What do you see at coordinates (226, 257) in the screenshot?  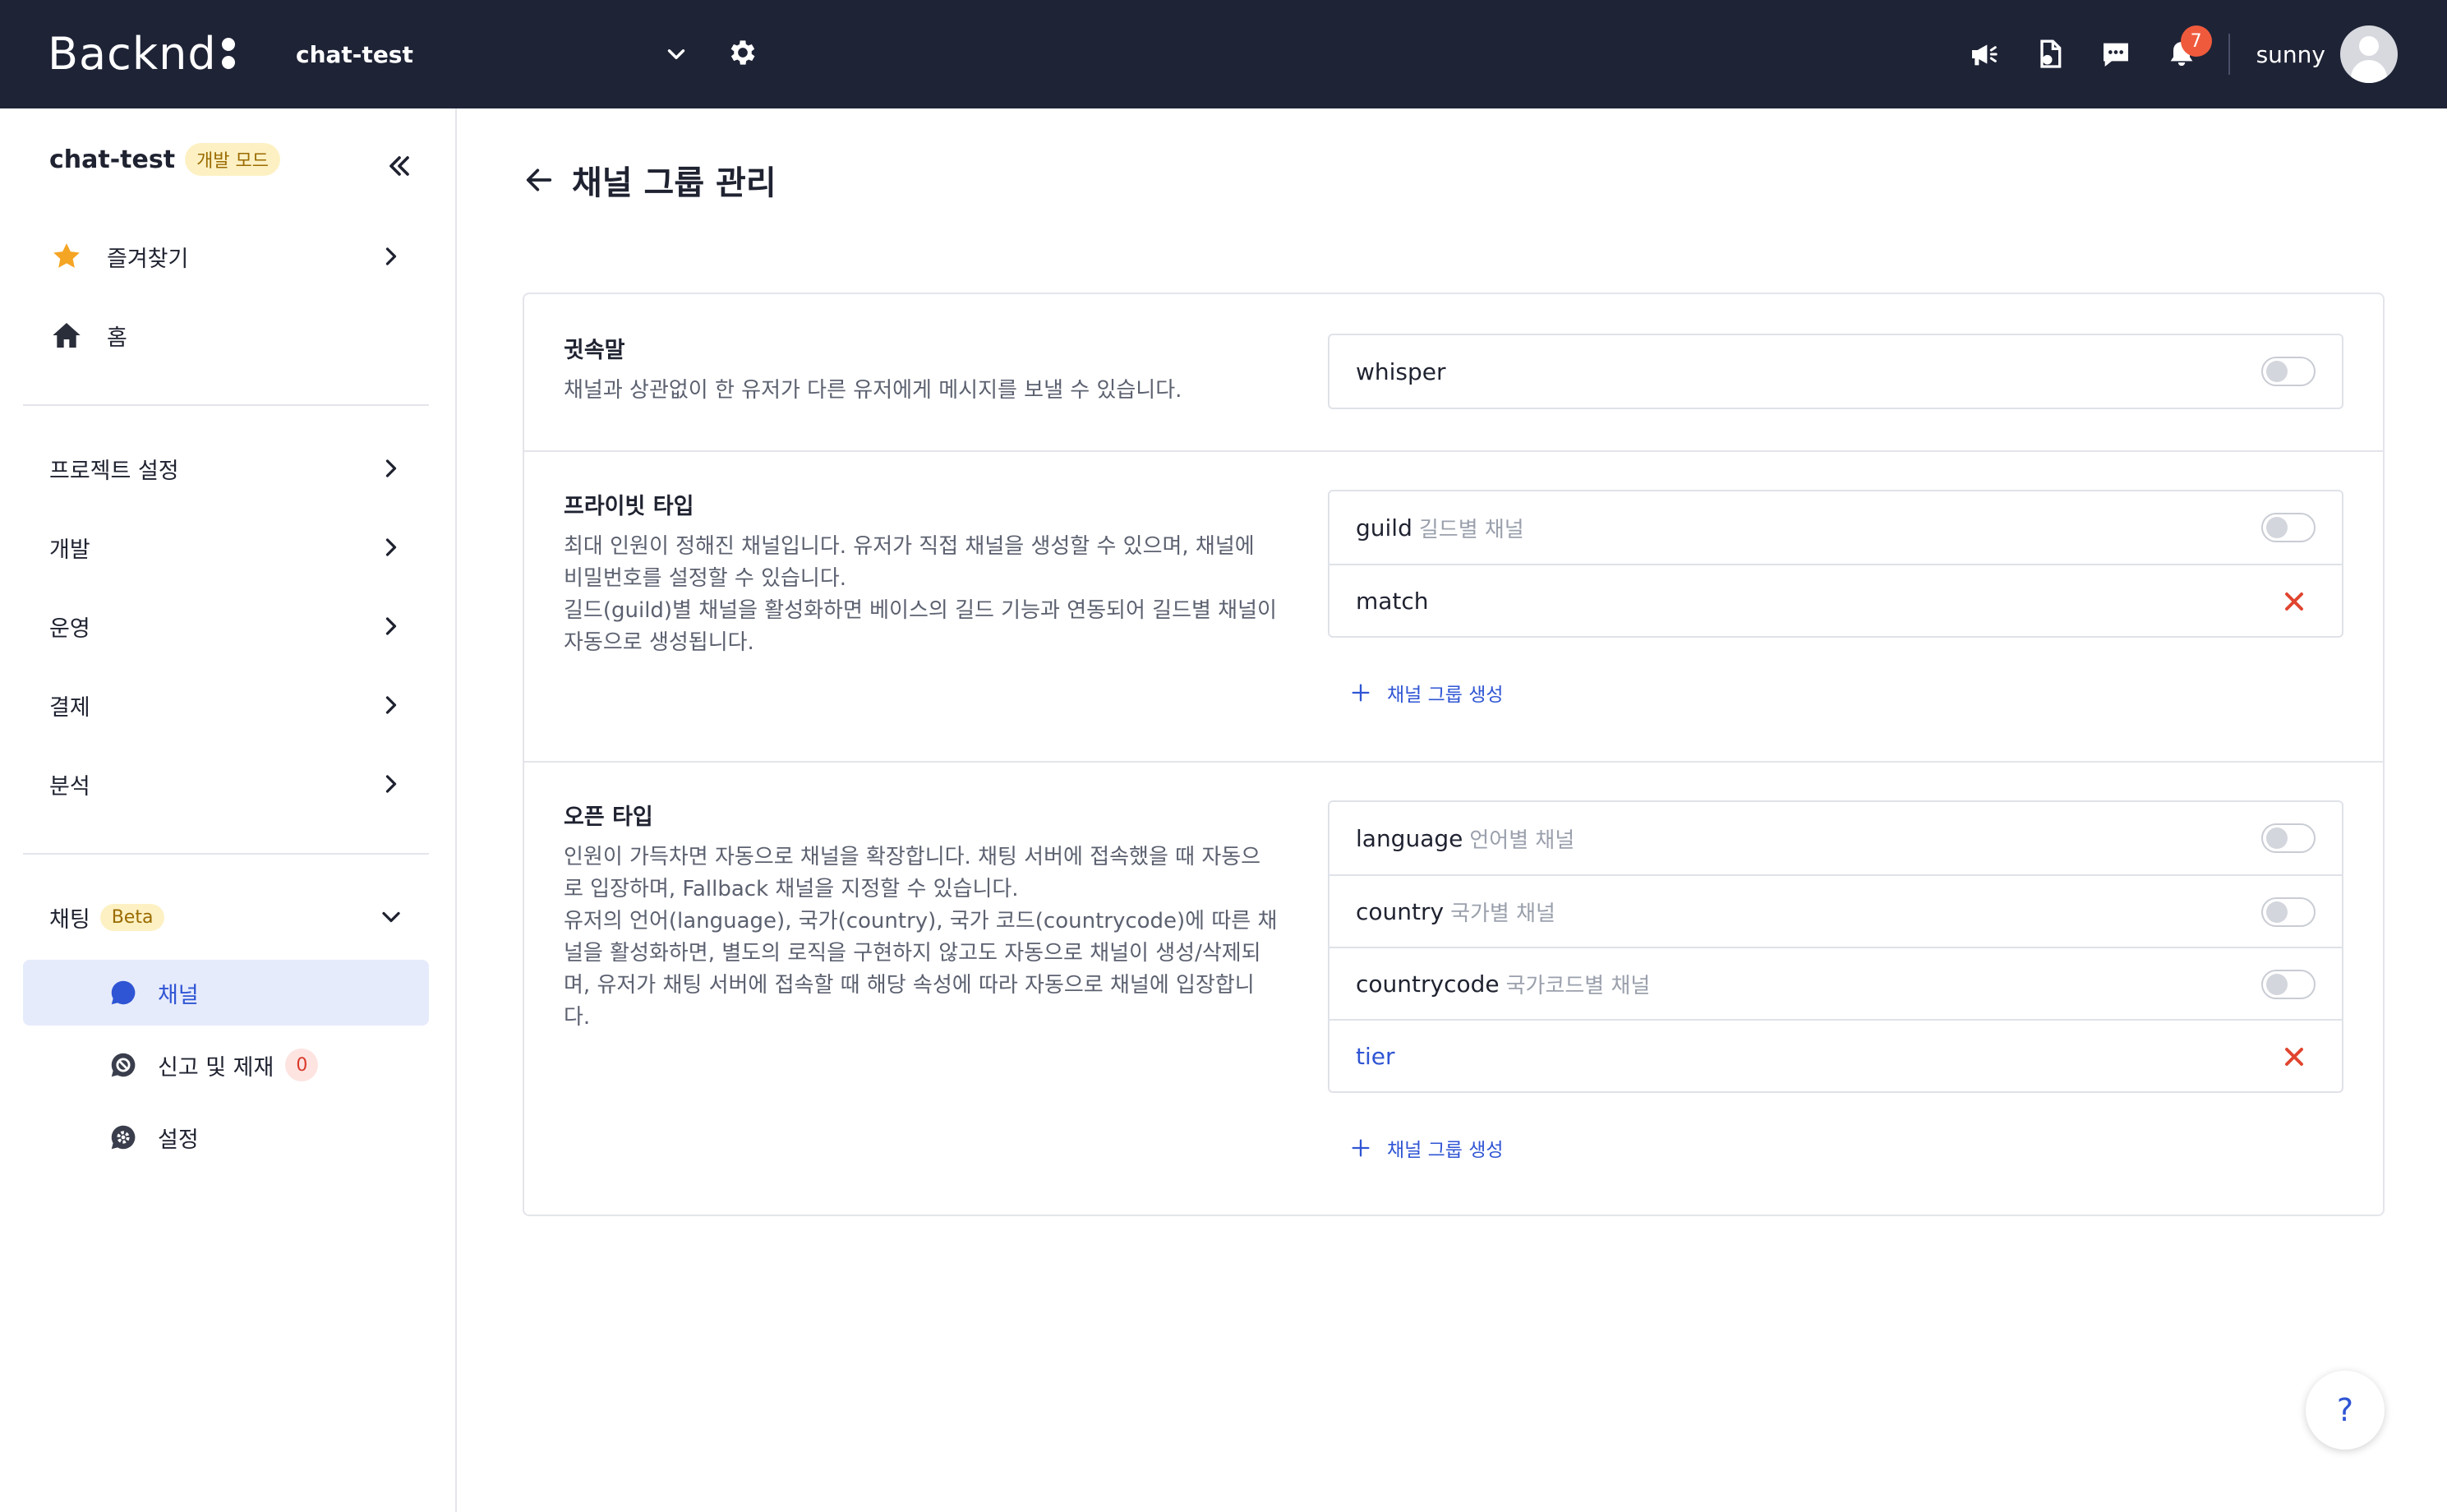 I see `sidebar-item-favorites: 즐겨찾기` at bounding box center [226, 257].